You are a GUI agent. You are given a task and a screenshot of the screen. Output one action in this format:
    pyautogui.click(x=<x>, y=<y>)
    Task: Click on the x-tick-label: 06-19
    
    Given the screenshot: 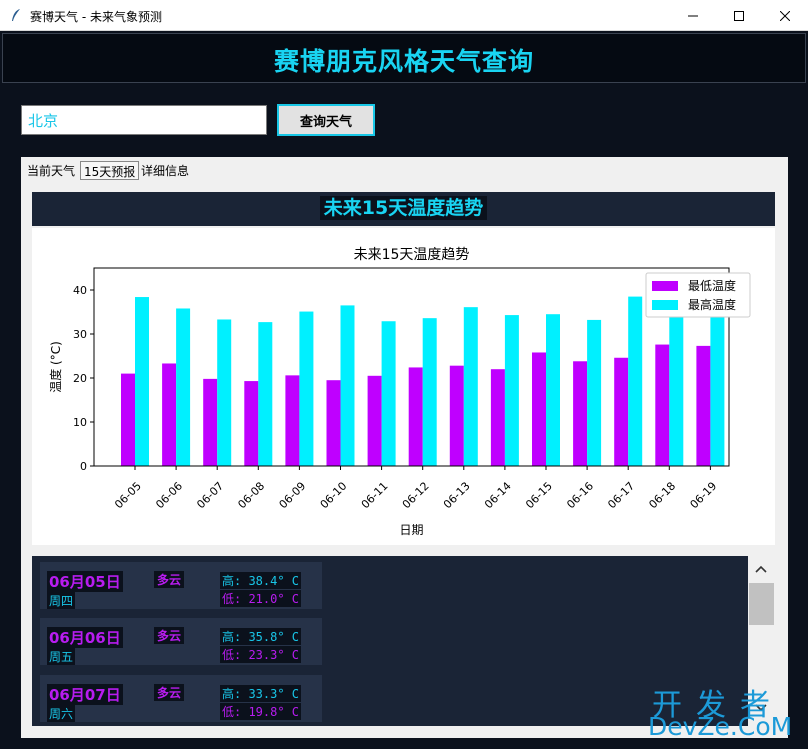 What is the action you would take?
    pyautogui.click(x=704, y=495)
    